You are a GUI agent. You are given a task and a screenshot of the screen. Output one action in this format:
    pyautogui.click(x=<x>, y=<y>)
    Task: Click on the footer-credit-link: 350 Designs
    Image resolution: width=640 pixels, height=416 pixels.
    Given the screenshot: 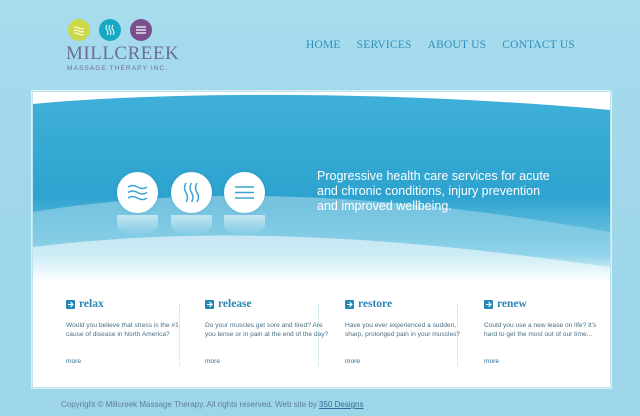 What is the action you would take?
    pyautogui.click(x=341, y=404)
    